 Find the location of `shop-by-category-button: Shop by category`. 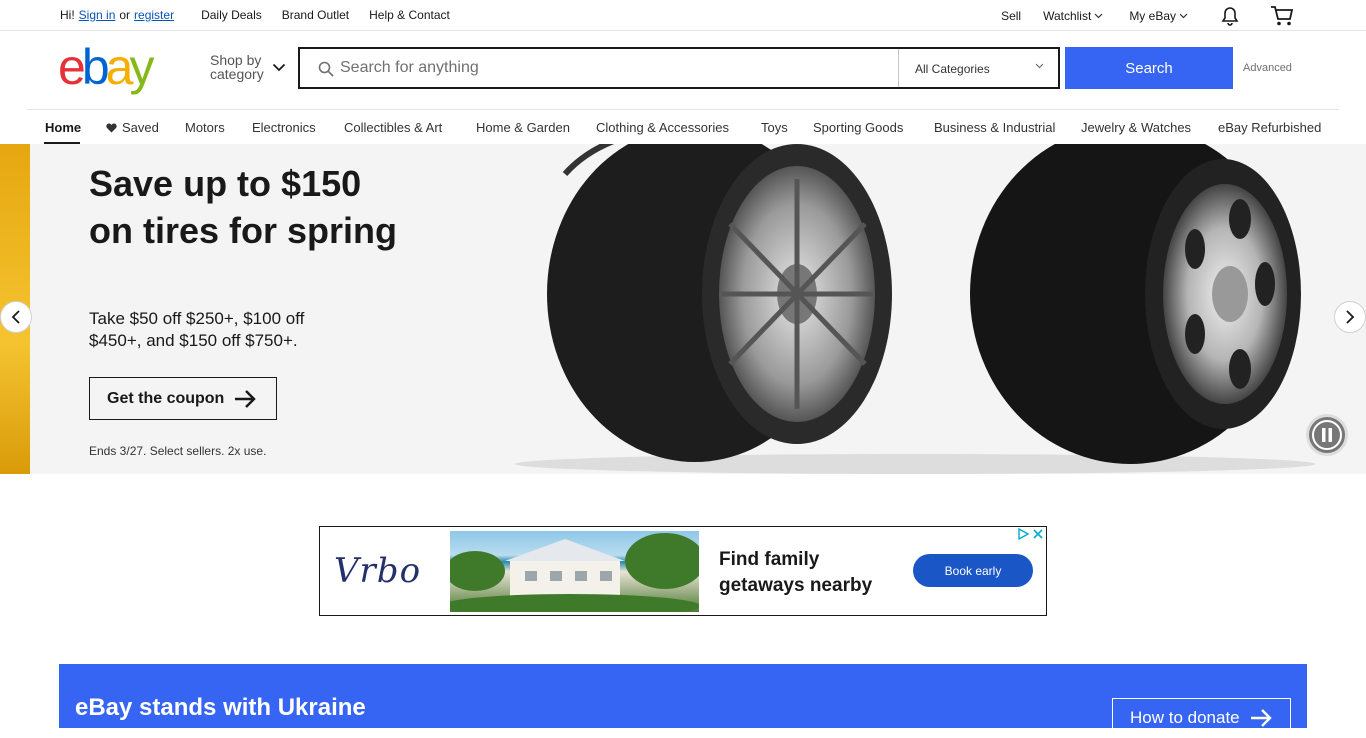

shop-by-category-button: Shop by category is located at coordinates (237, 67).